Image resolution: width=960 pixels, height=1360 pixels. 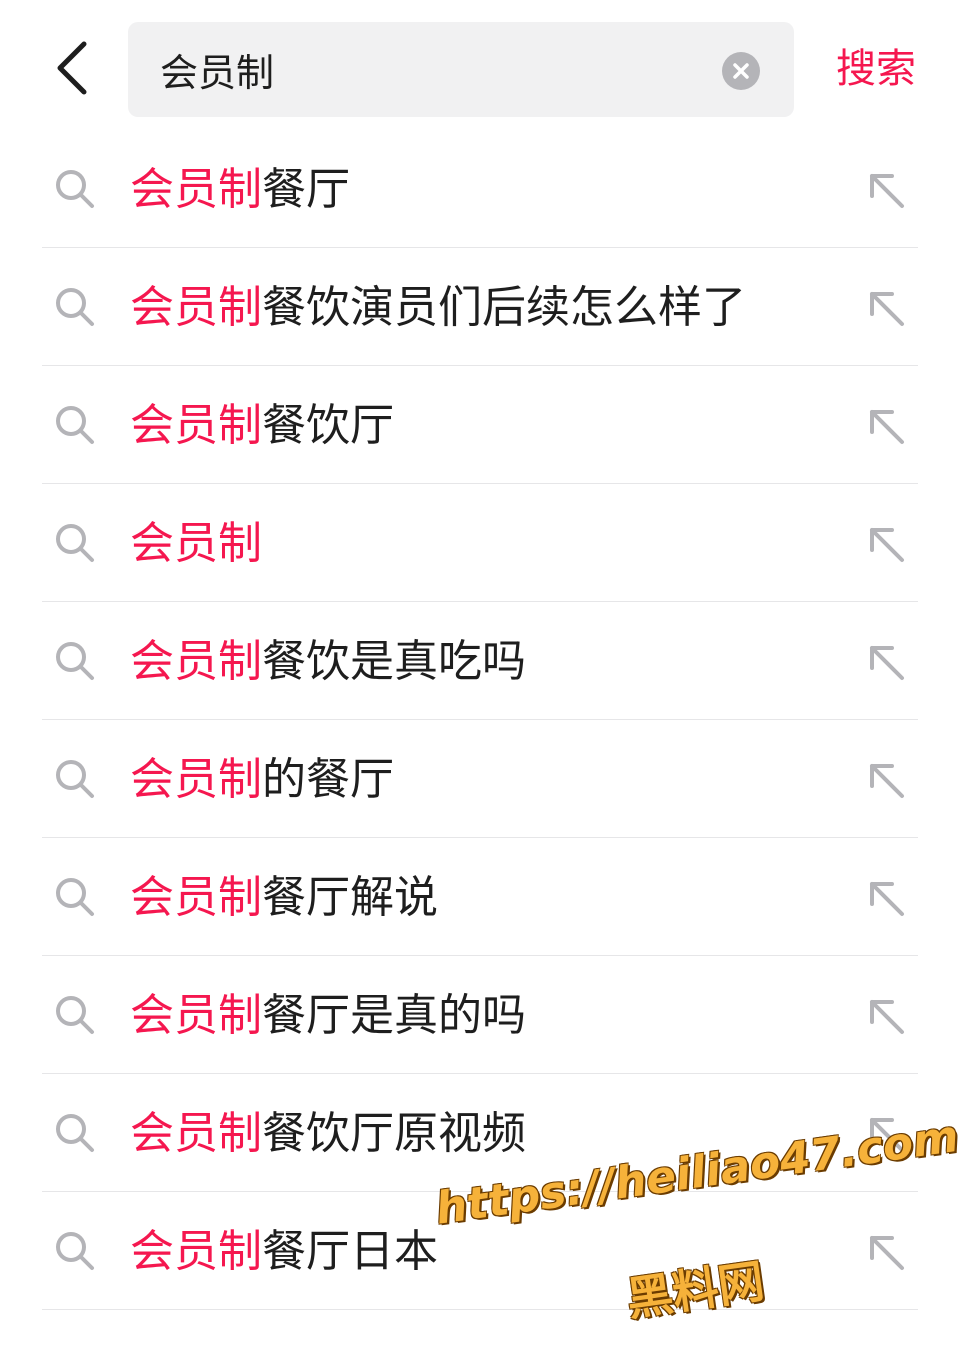 I want to click on suggestion-text: 会员制餐饮厅原视频, so click(x=328, y=1134).